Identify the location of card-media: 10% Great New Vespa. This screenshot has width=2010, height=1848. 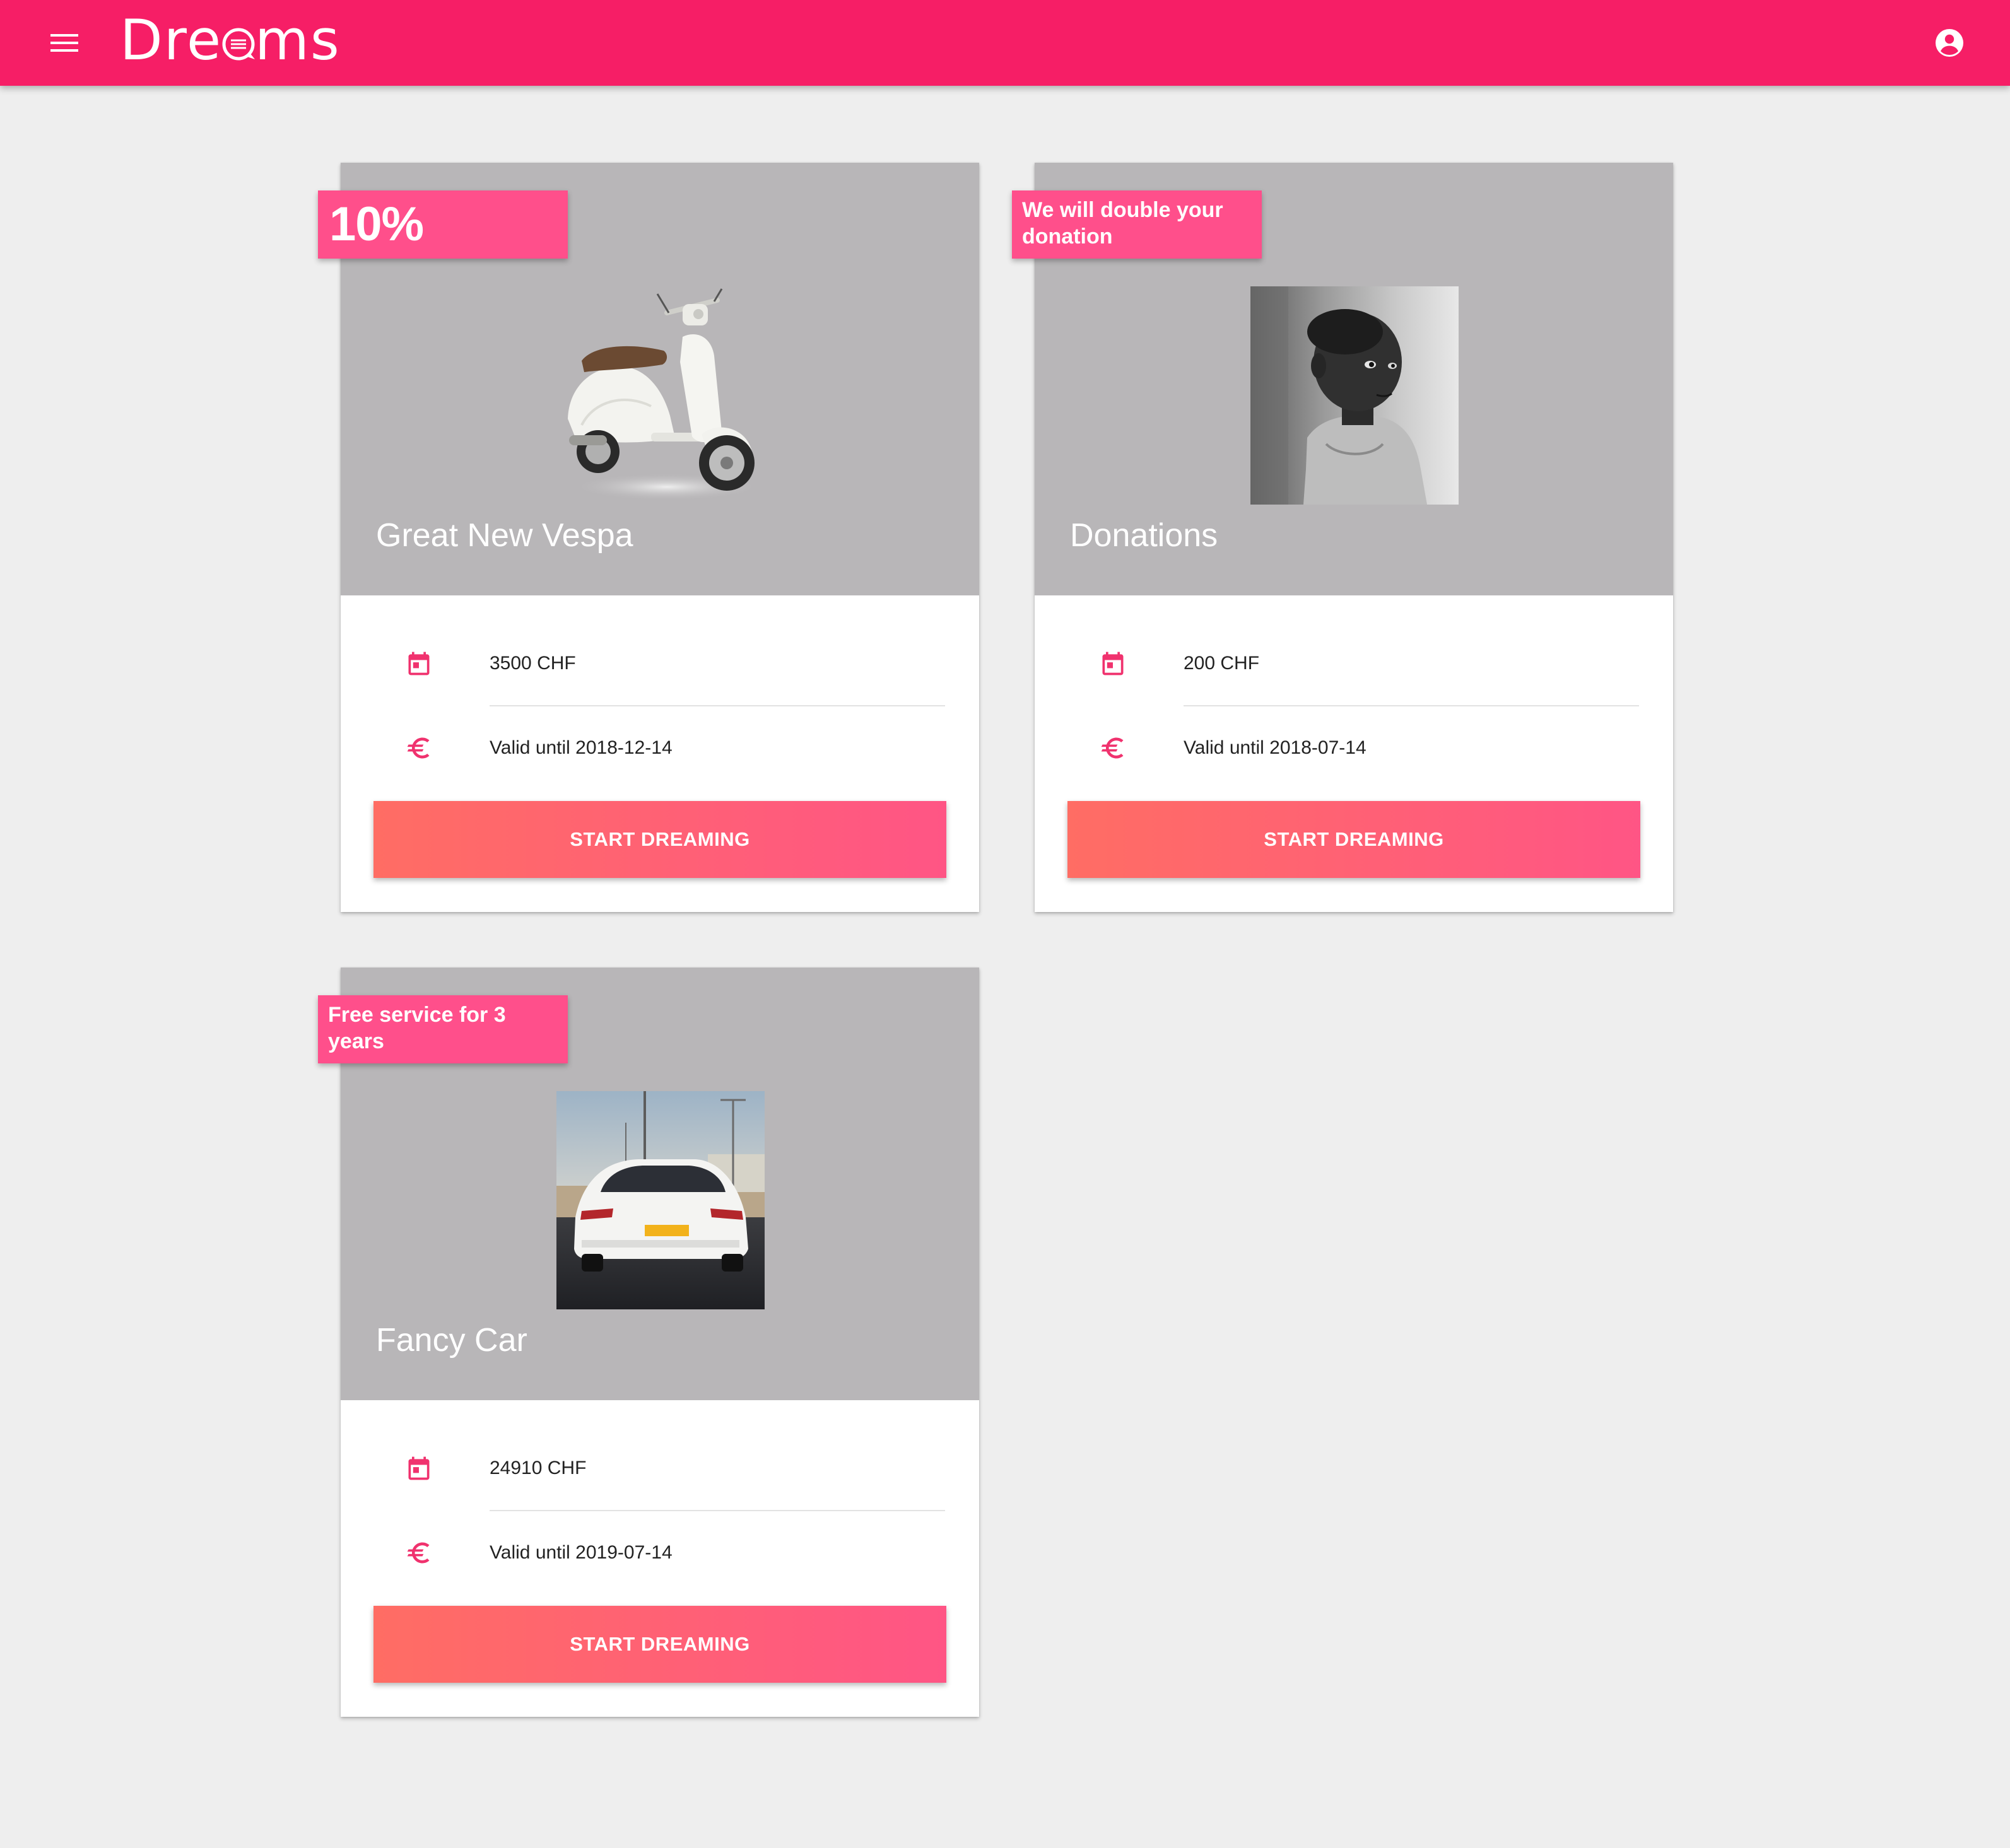
(648, 379).